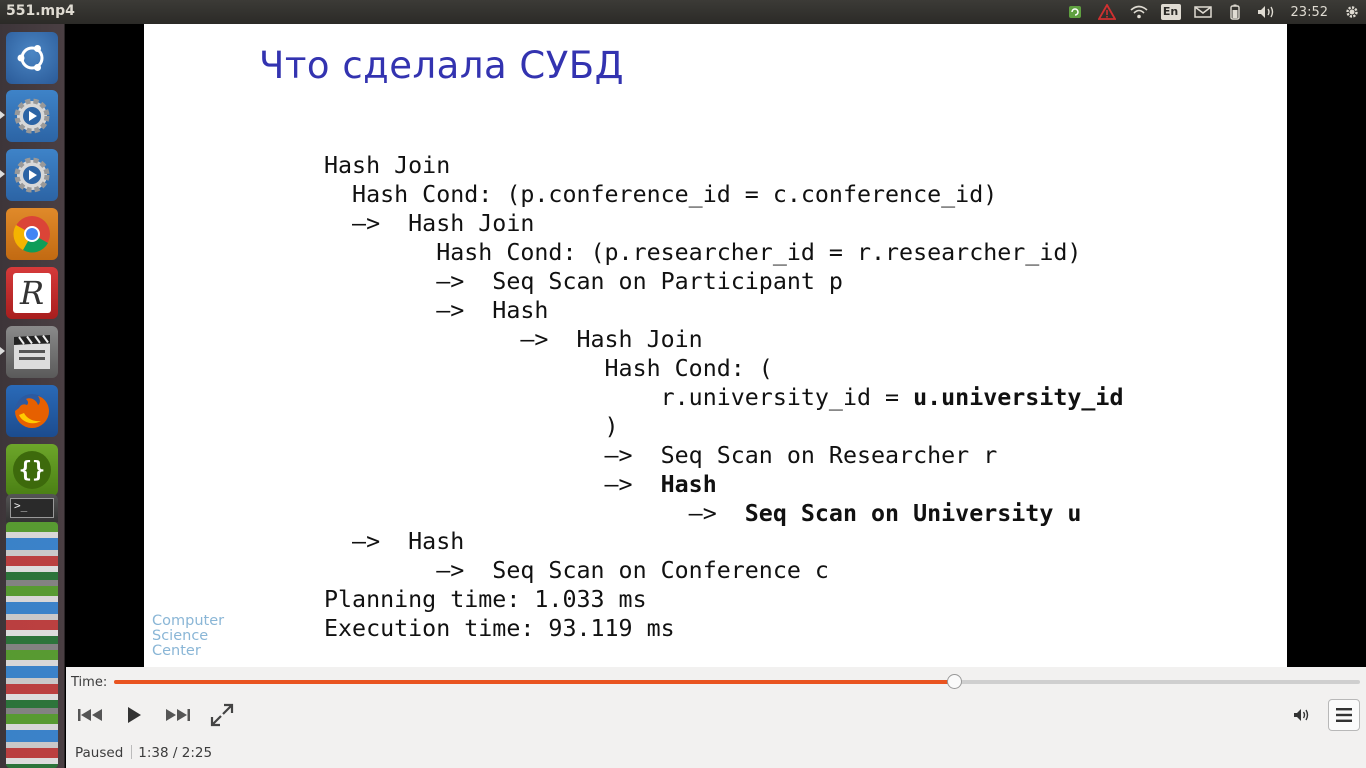  What do you see at coordinates (32, 352) in the screenshot?
I see `video-editor-icon` at bounding box center [32, 352].